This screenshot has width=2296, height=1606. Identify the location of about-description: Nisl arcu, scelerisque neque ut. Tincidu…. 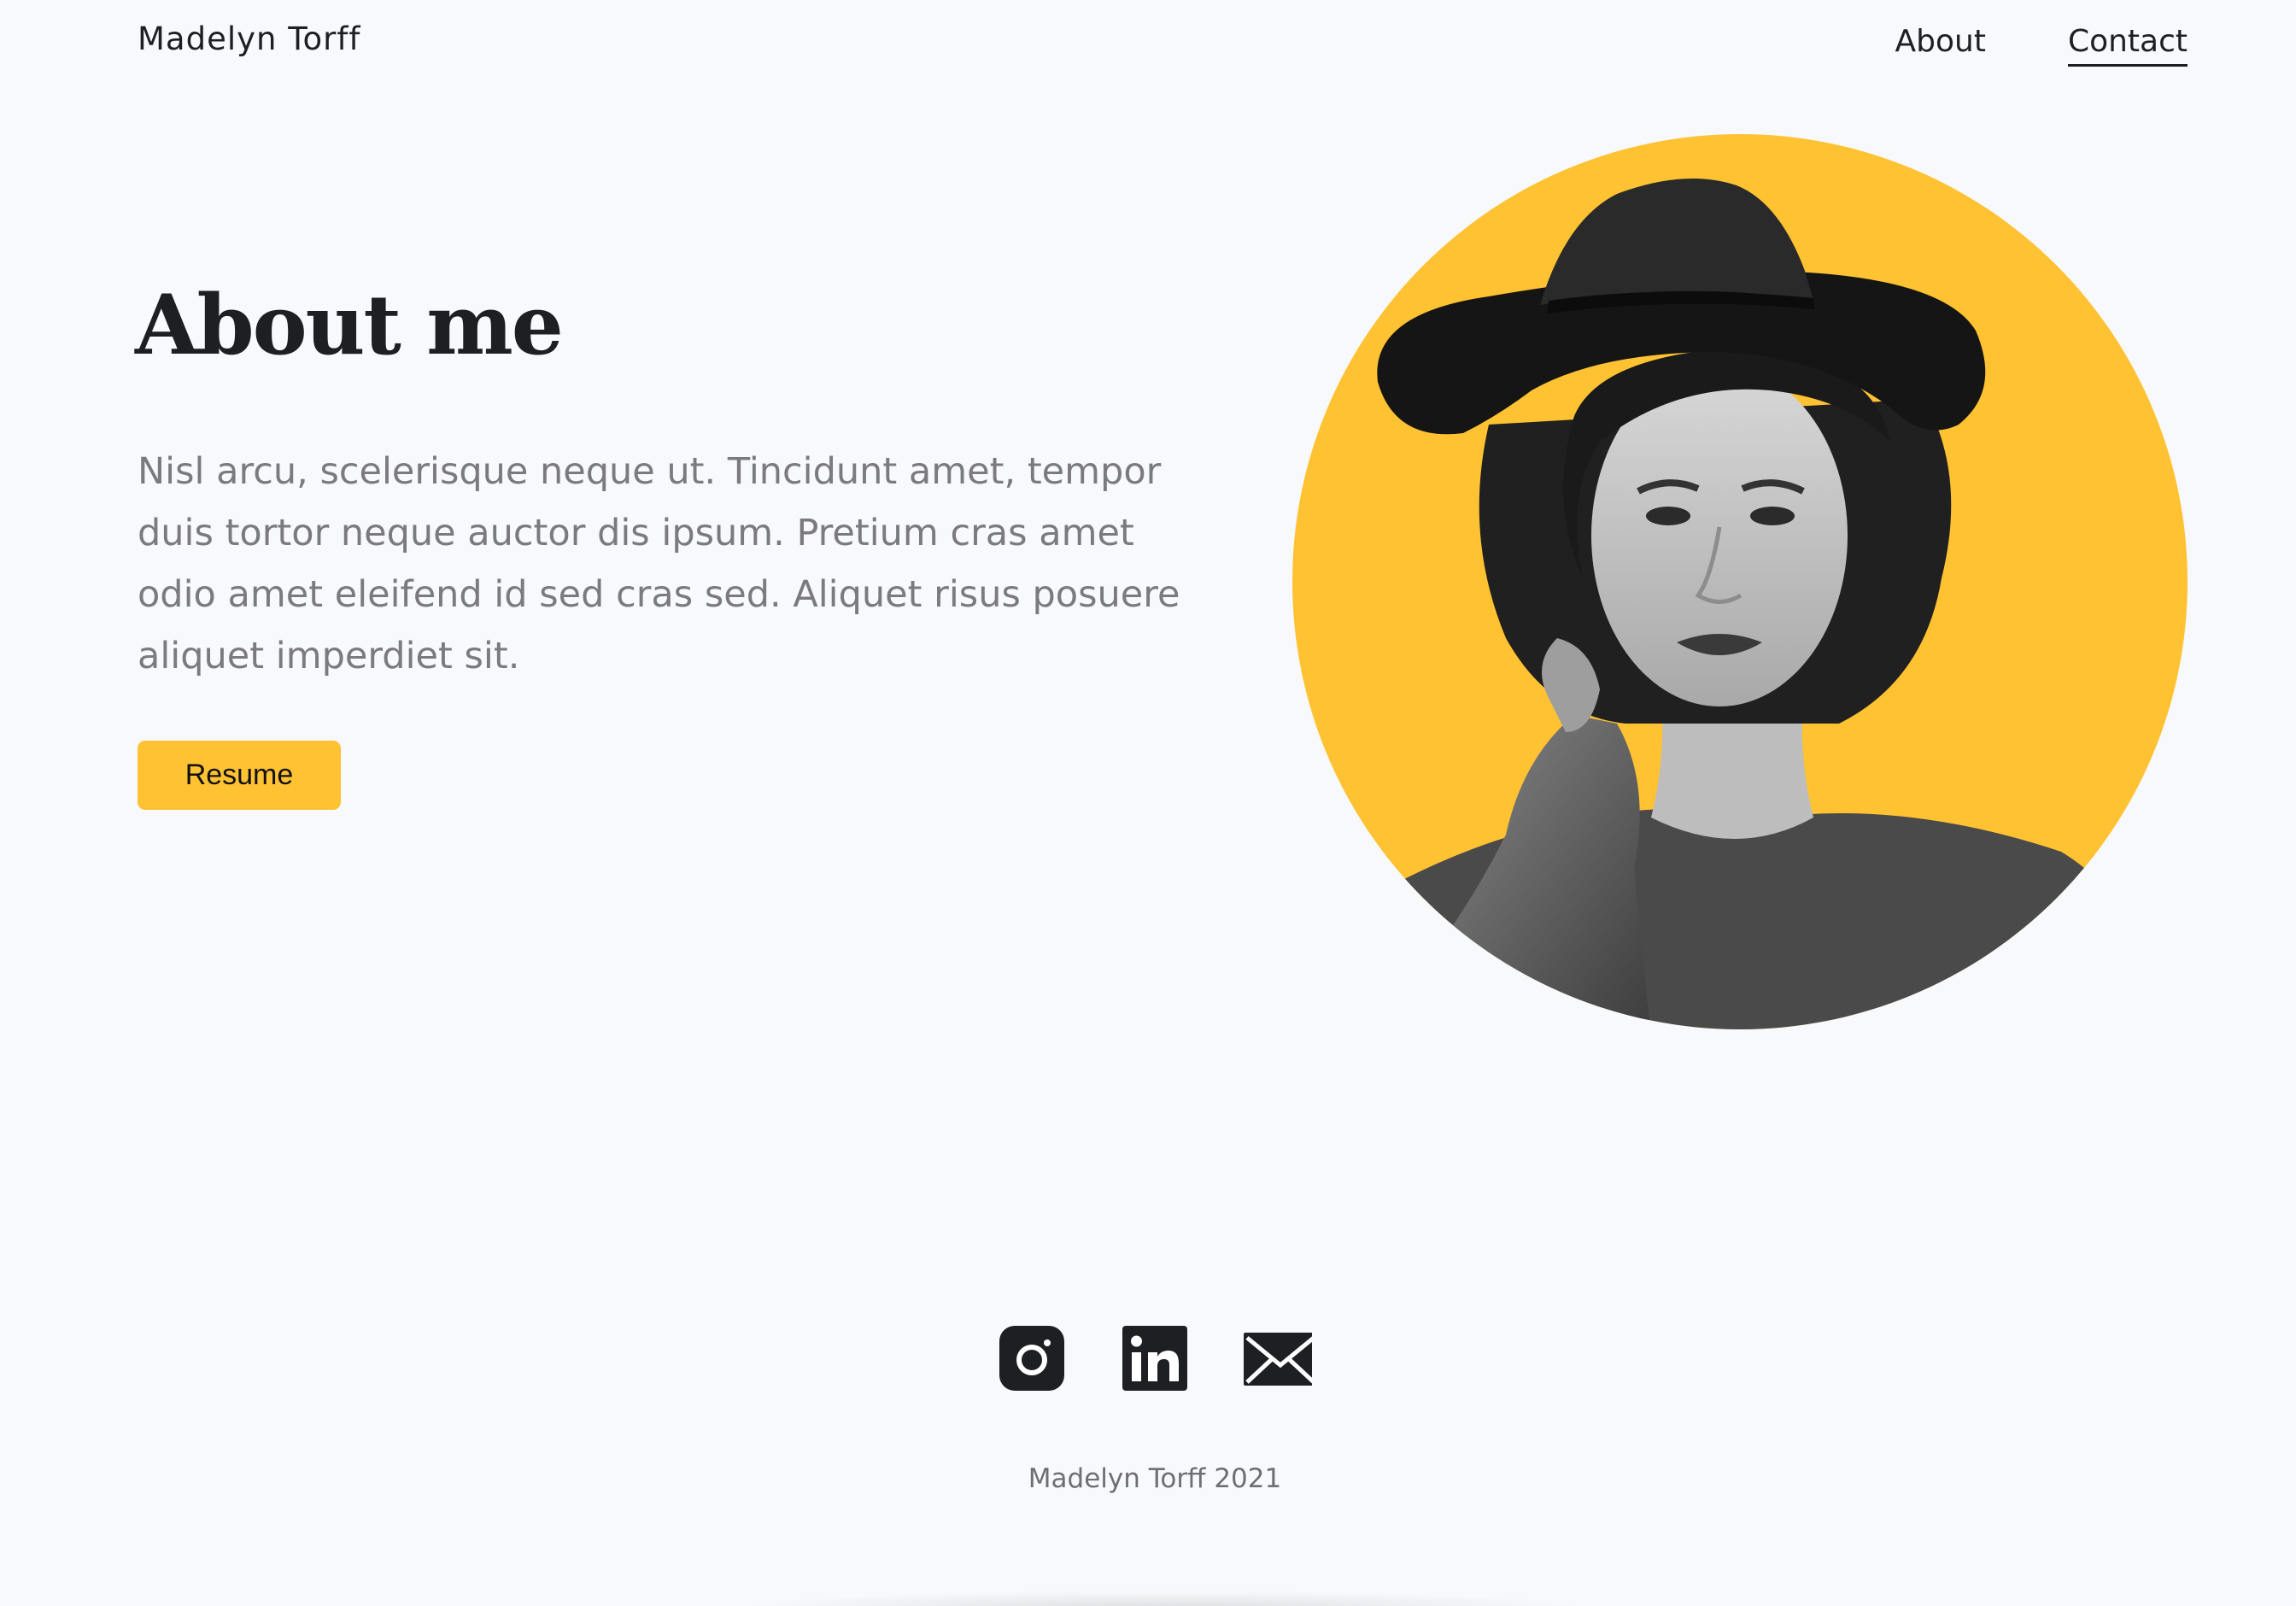
(659, 563).